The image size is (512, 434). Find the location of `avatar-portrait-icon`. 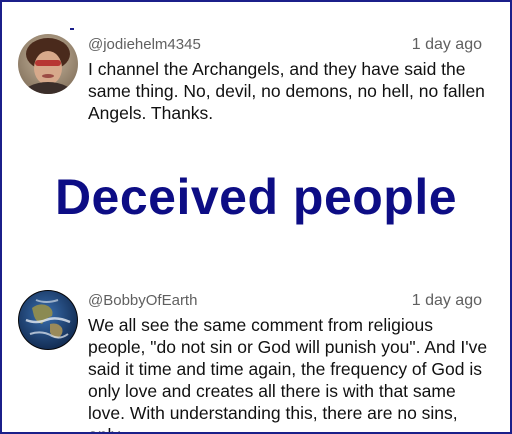

avatar-portrait-icon is located at coordinates (48, 64).